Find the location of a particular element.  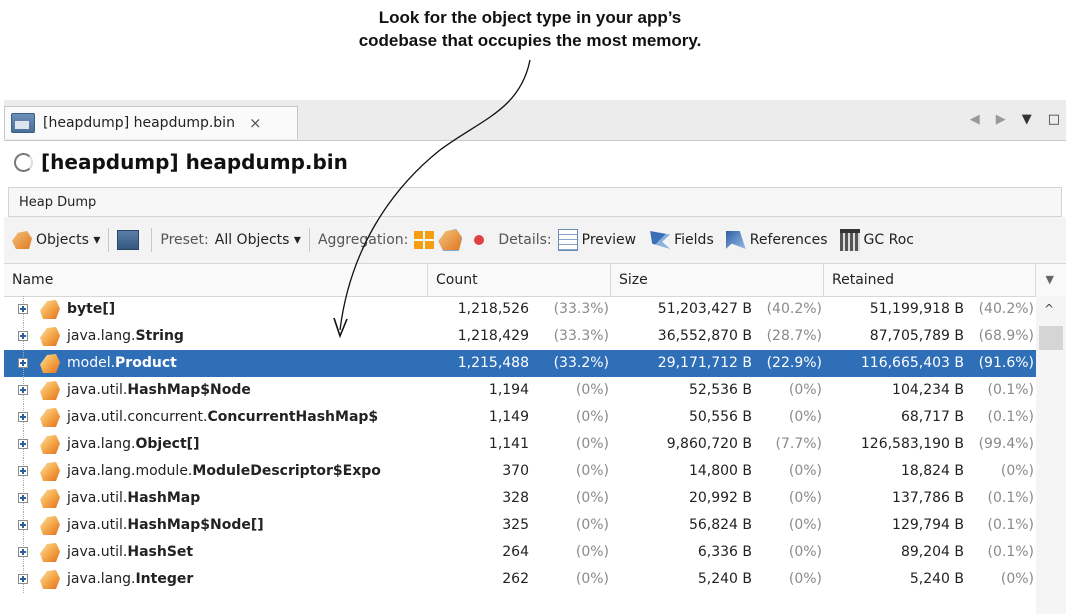

cell-count: 1,218,526 (33.3%) is located at coordinates (519, 309).